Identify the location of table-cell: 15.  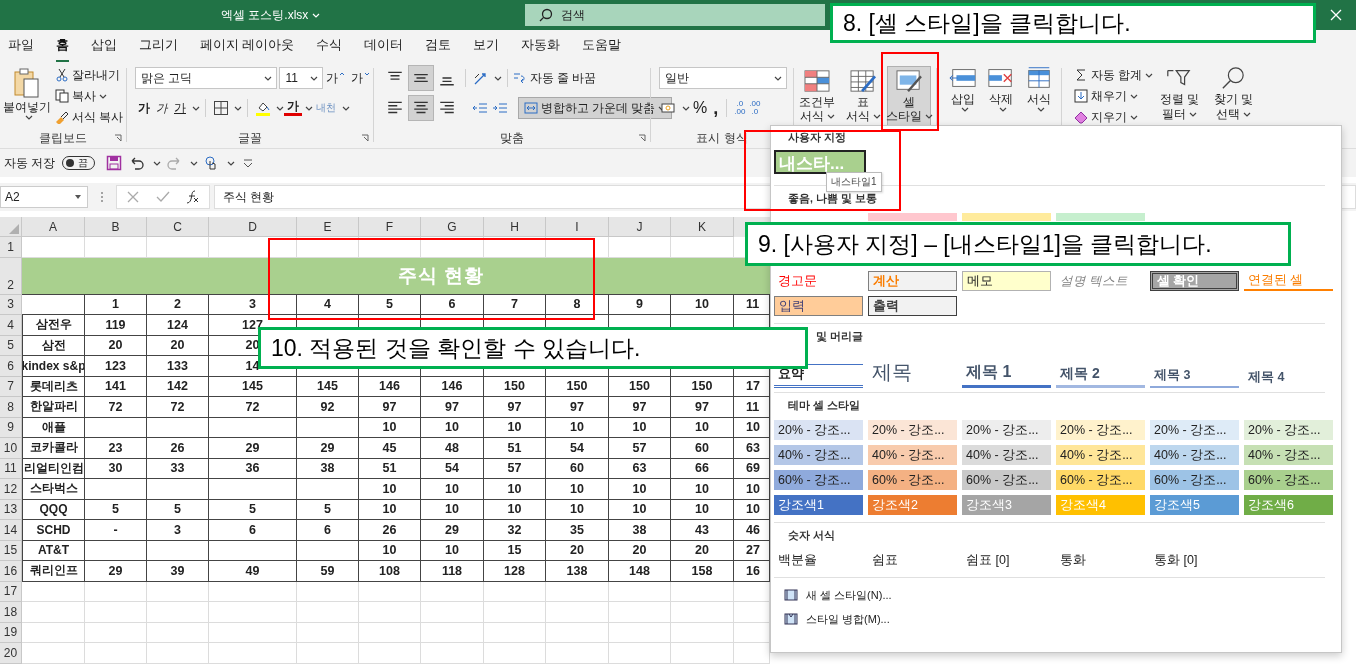
(515, 550).